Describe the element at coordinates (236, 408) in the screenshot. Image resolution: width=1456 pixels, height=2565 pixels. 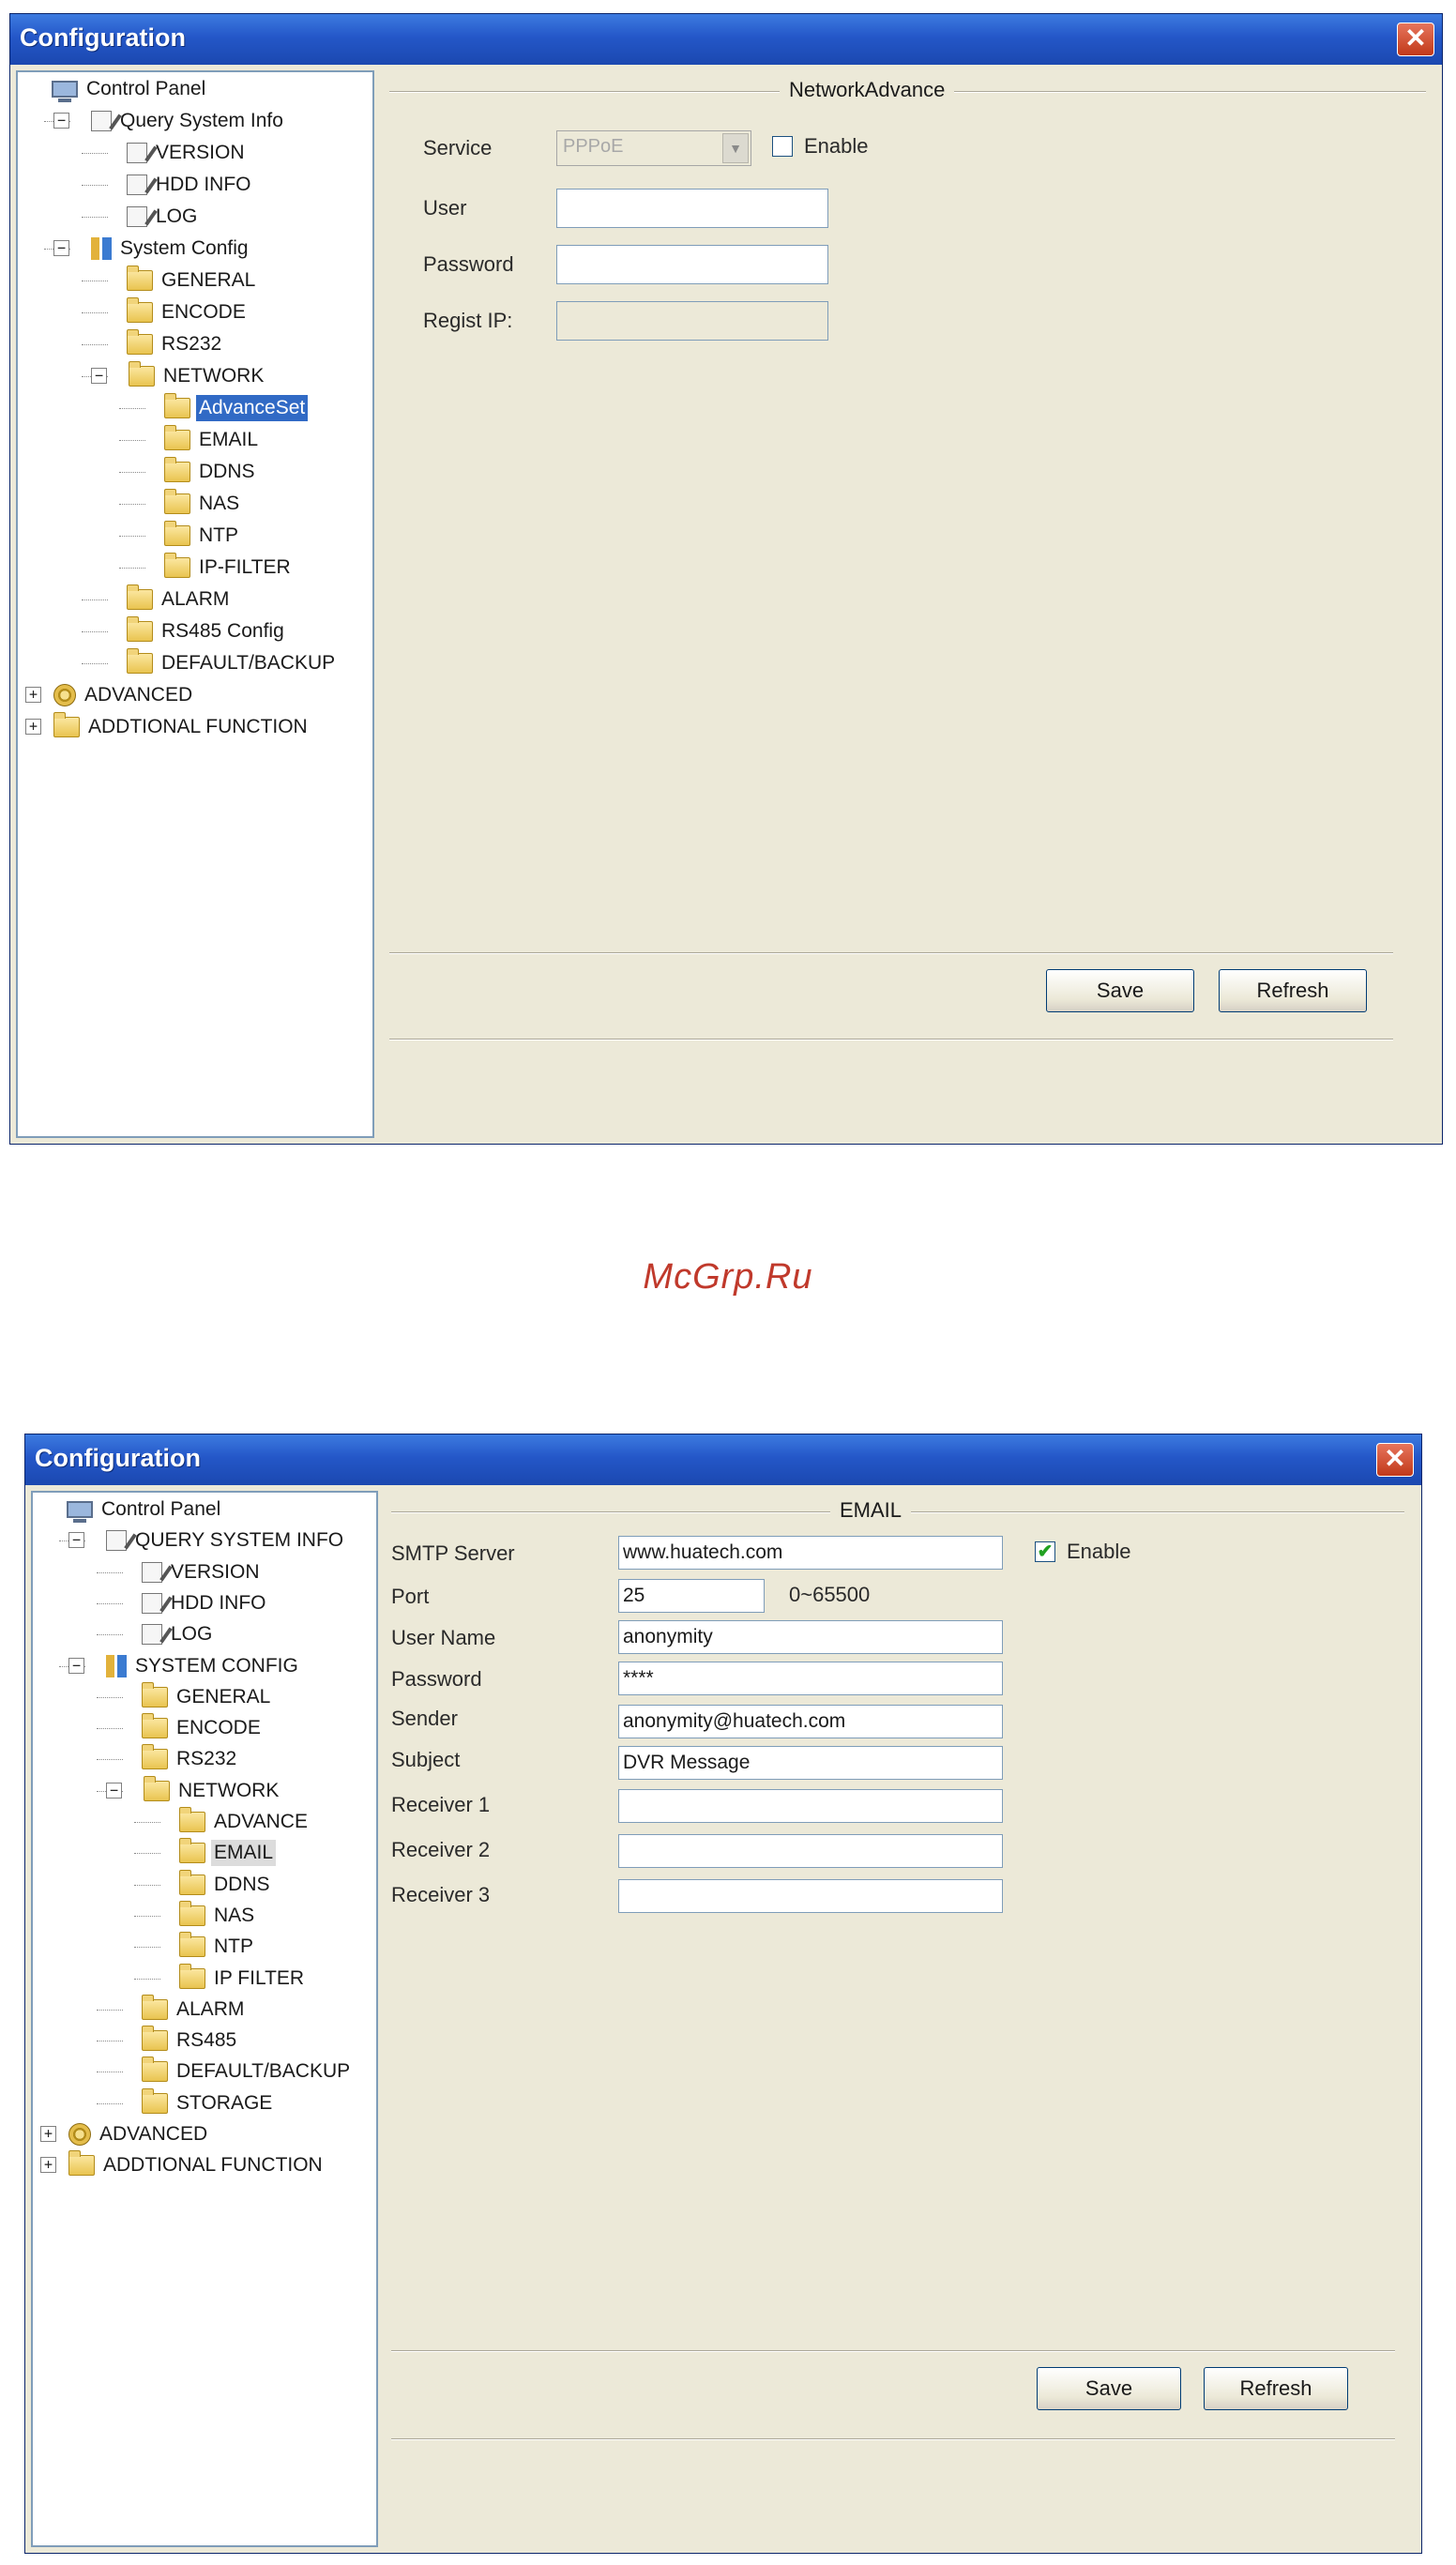
I see `tree-item-advanceset: AdvanceSet` at that location.